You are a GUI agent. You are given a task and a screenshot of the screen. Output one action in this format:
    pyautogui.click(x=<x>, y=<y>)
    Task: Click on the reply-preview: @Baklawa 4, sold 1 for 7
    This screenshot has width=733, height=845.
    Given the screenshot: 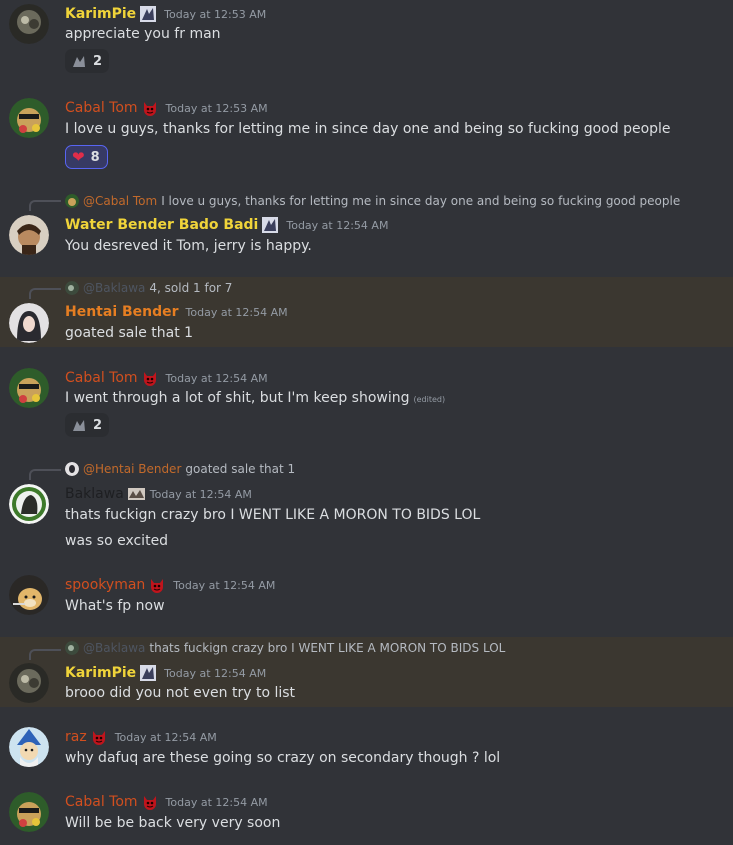 What is the action you would take?
    pyautogui.click(x=148, y=288)
    